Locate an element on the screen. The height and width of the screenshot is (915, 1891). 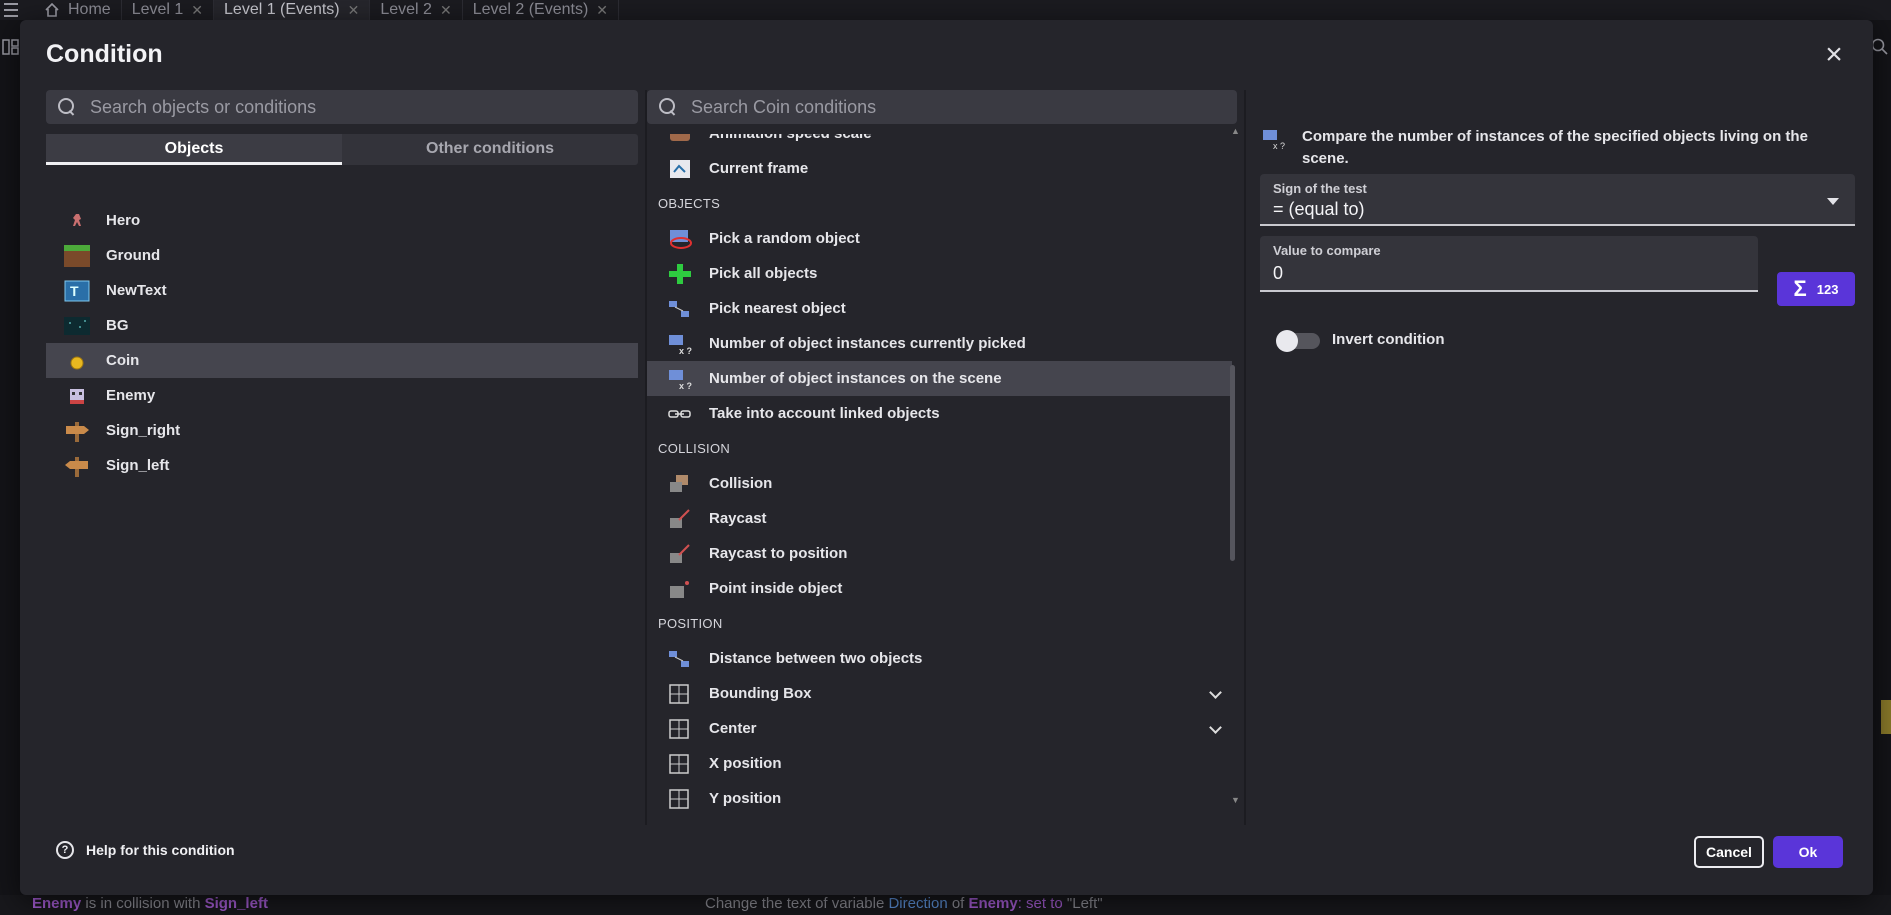
condition-point-inside-object: Point inside object is located at coordinates (939, 588).